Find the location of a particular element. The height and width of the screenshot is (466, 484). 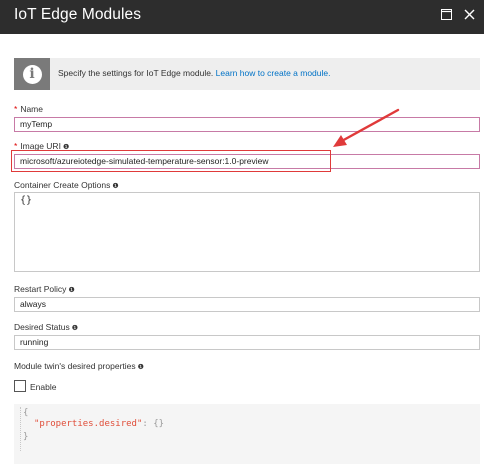

highlight-box is located at coordinates (171, 161).